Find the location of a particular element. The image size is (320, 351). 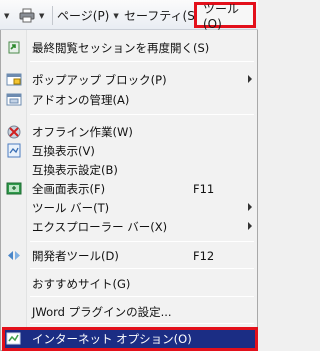

tools-menu-button: ツール(O) is located at coordinates (225, 16).